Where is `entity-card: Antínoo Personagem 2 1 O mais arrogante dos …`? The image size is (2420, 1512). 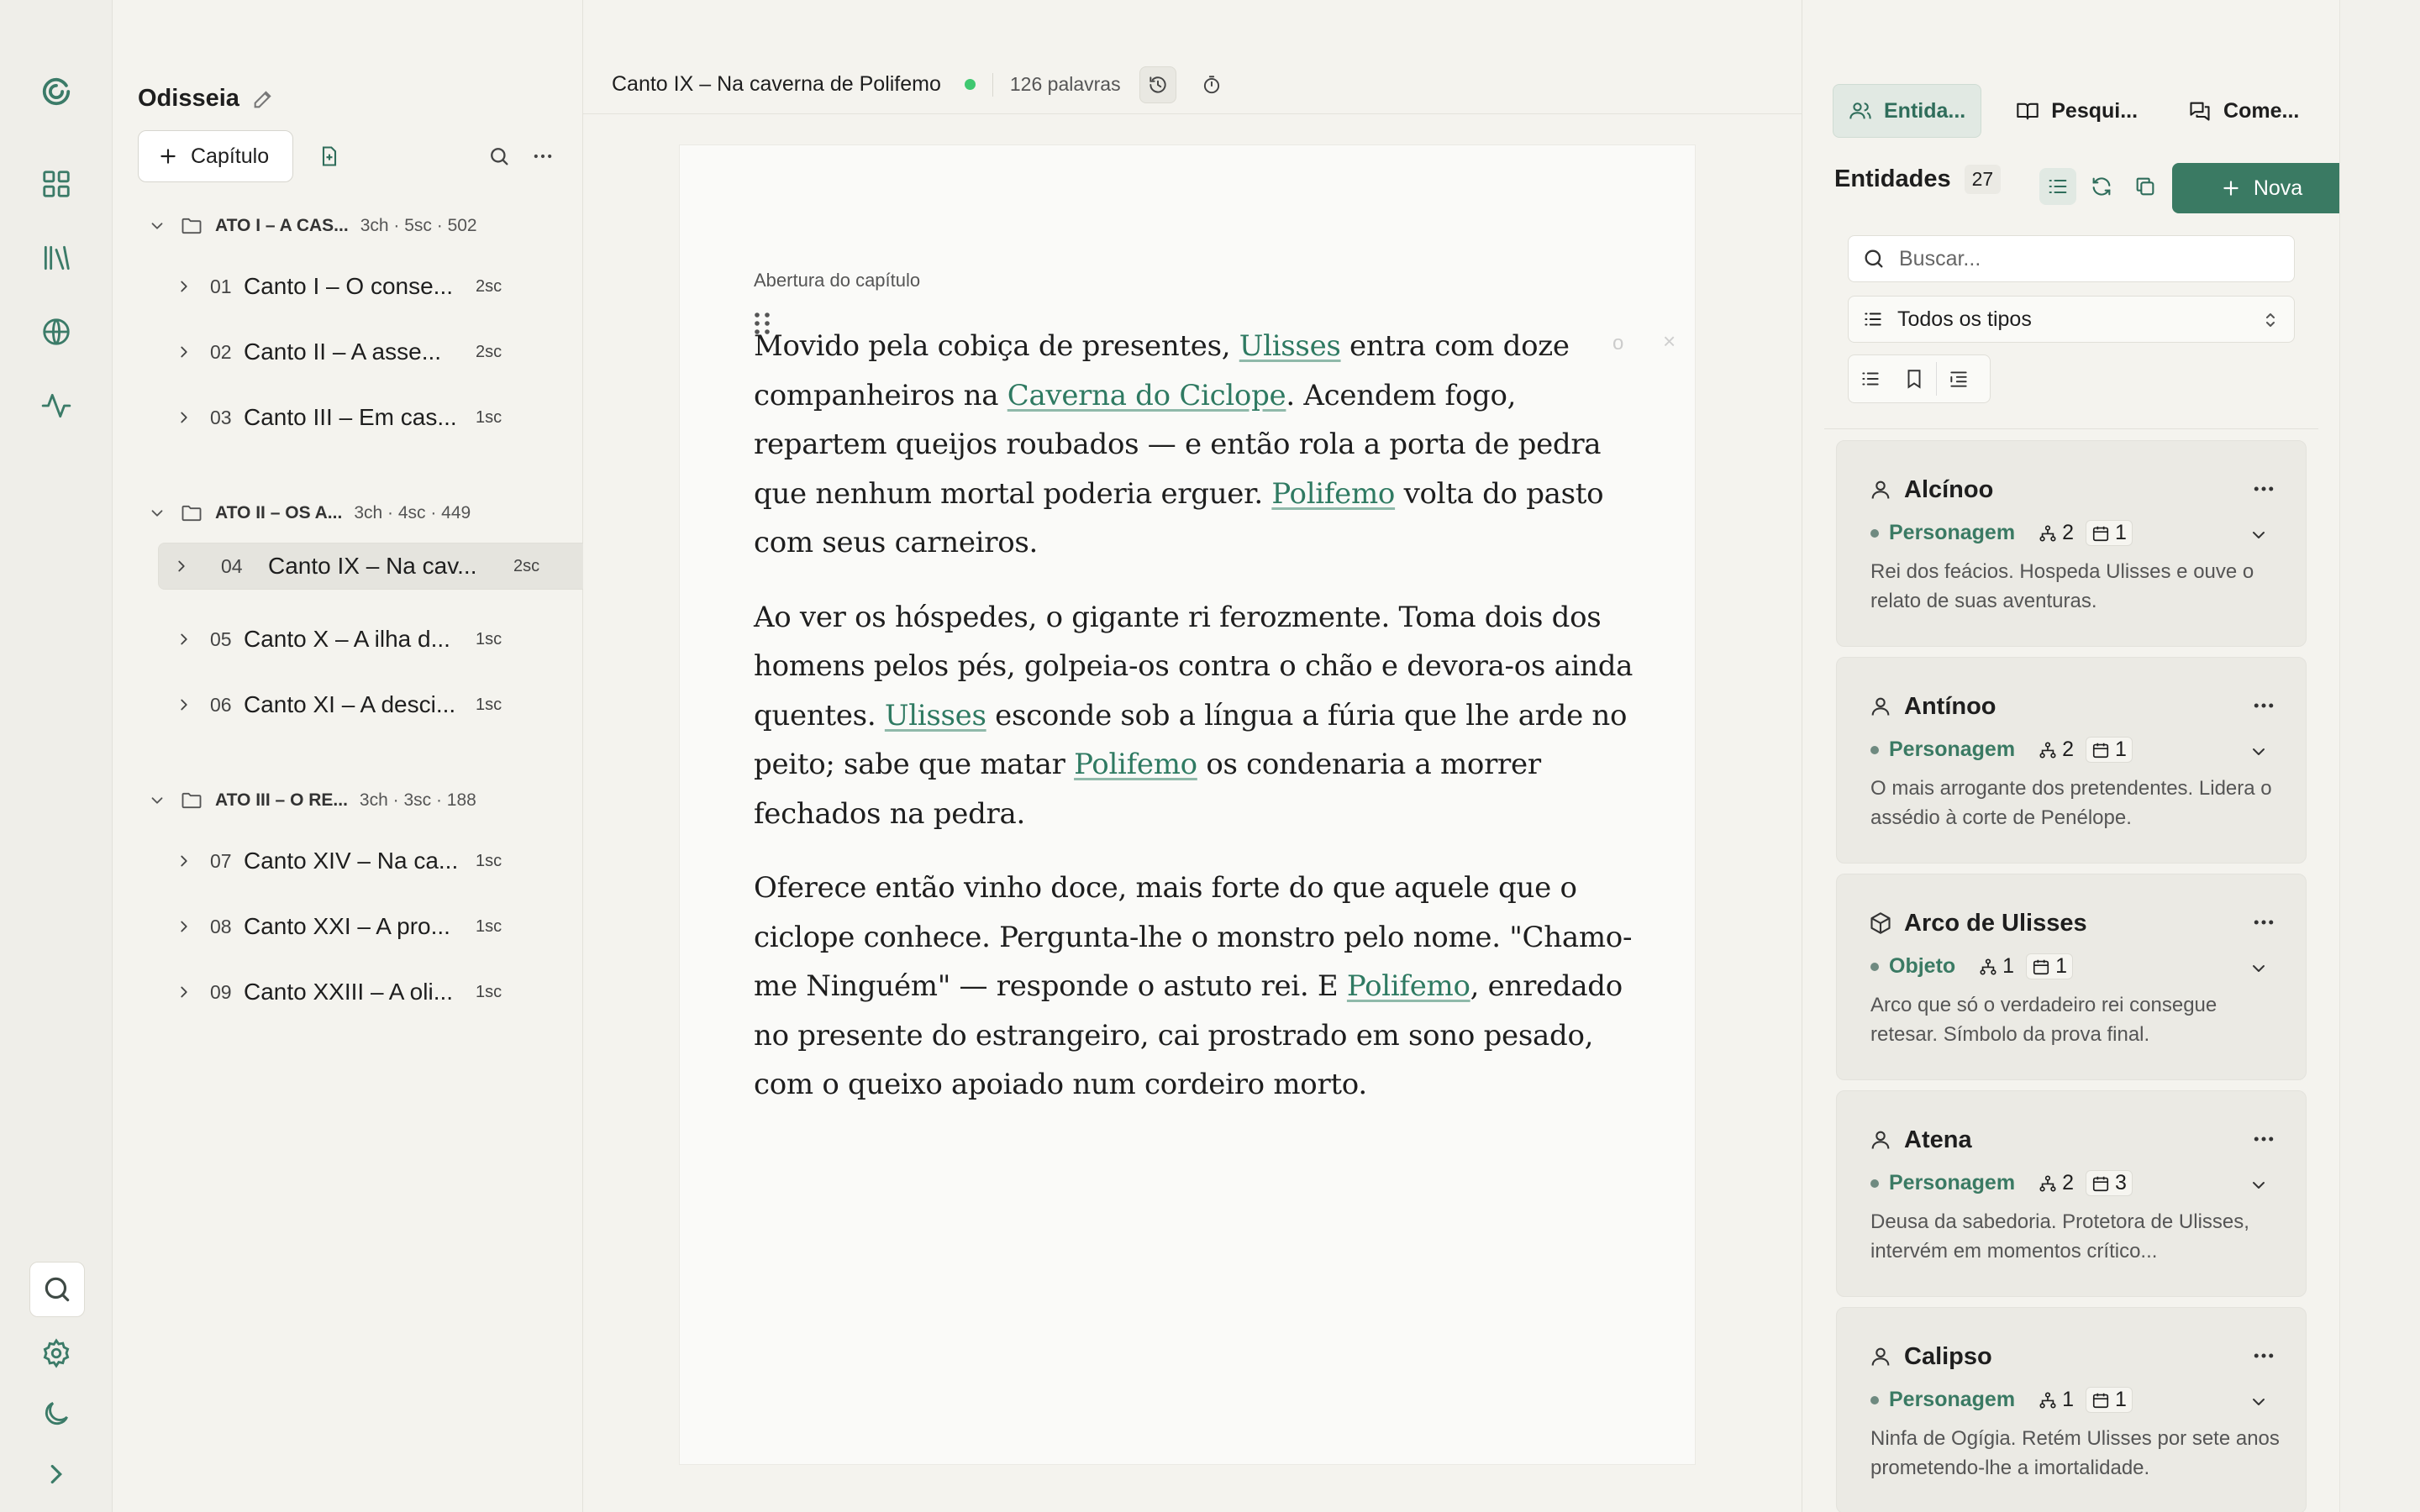
entity-card: Antínoo Personagem 2 1 O mais arrogante dos … is located at coordinates (2071, 760).